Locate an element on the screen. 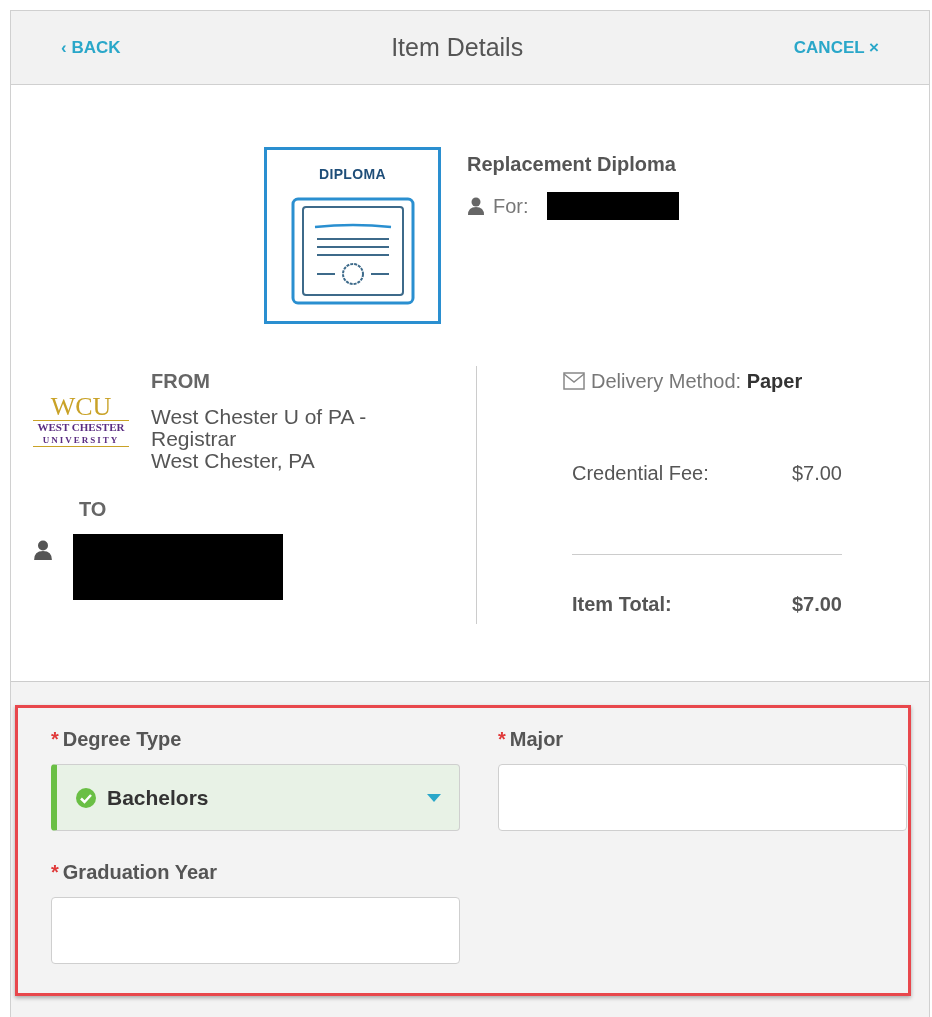 Image resolution: width=932 pixels, height=1017 pixels. to-label: TO is located at coordinates (93, 509).